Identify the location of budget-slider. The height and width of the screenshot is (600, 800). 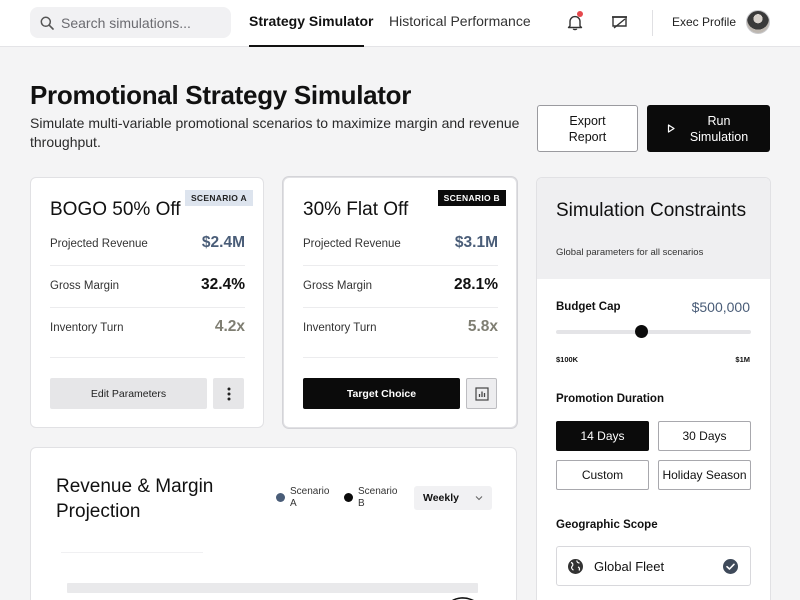
(653, 332).